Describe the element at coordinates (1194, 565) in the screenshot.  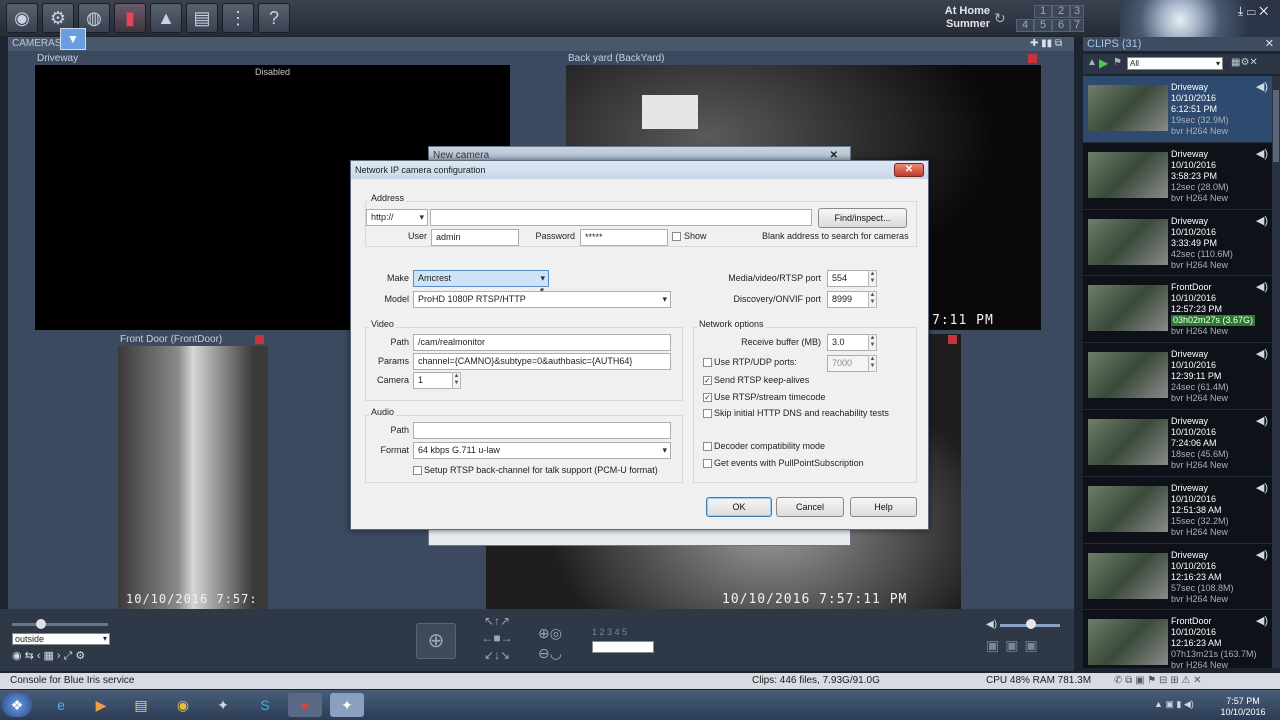
I see `clip-date: 10/10/2016` at that location.